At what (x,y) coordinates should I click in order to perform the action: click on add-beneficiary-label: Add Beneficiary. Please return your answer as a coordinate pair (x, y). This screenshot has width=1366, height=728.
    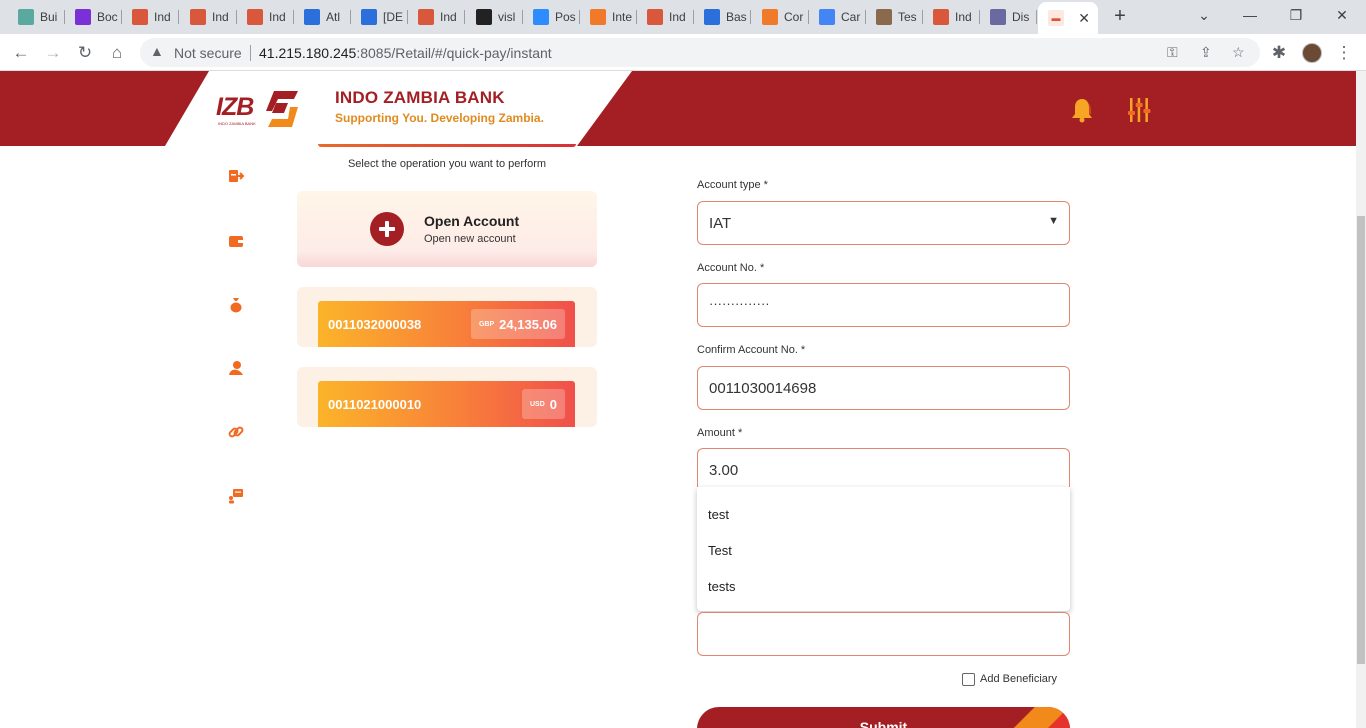
    Looking at the image, I should click on (1018, 679).